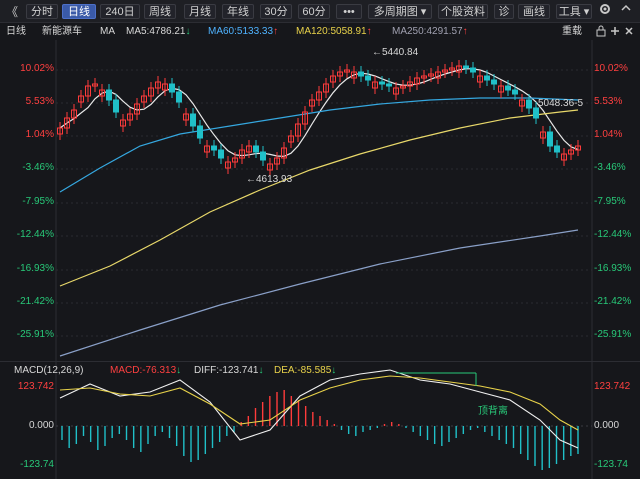 Image resolution: width=640 pixels, height=479 pixels. I want to click on macd-axis-mid-left: 0.000, so click(41, 425).